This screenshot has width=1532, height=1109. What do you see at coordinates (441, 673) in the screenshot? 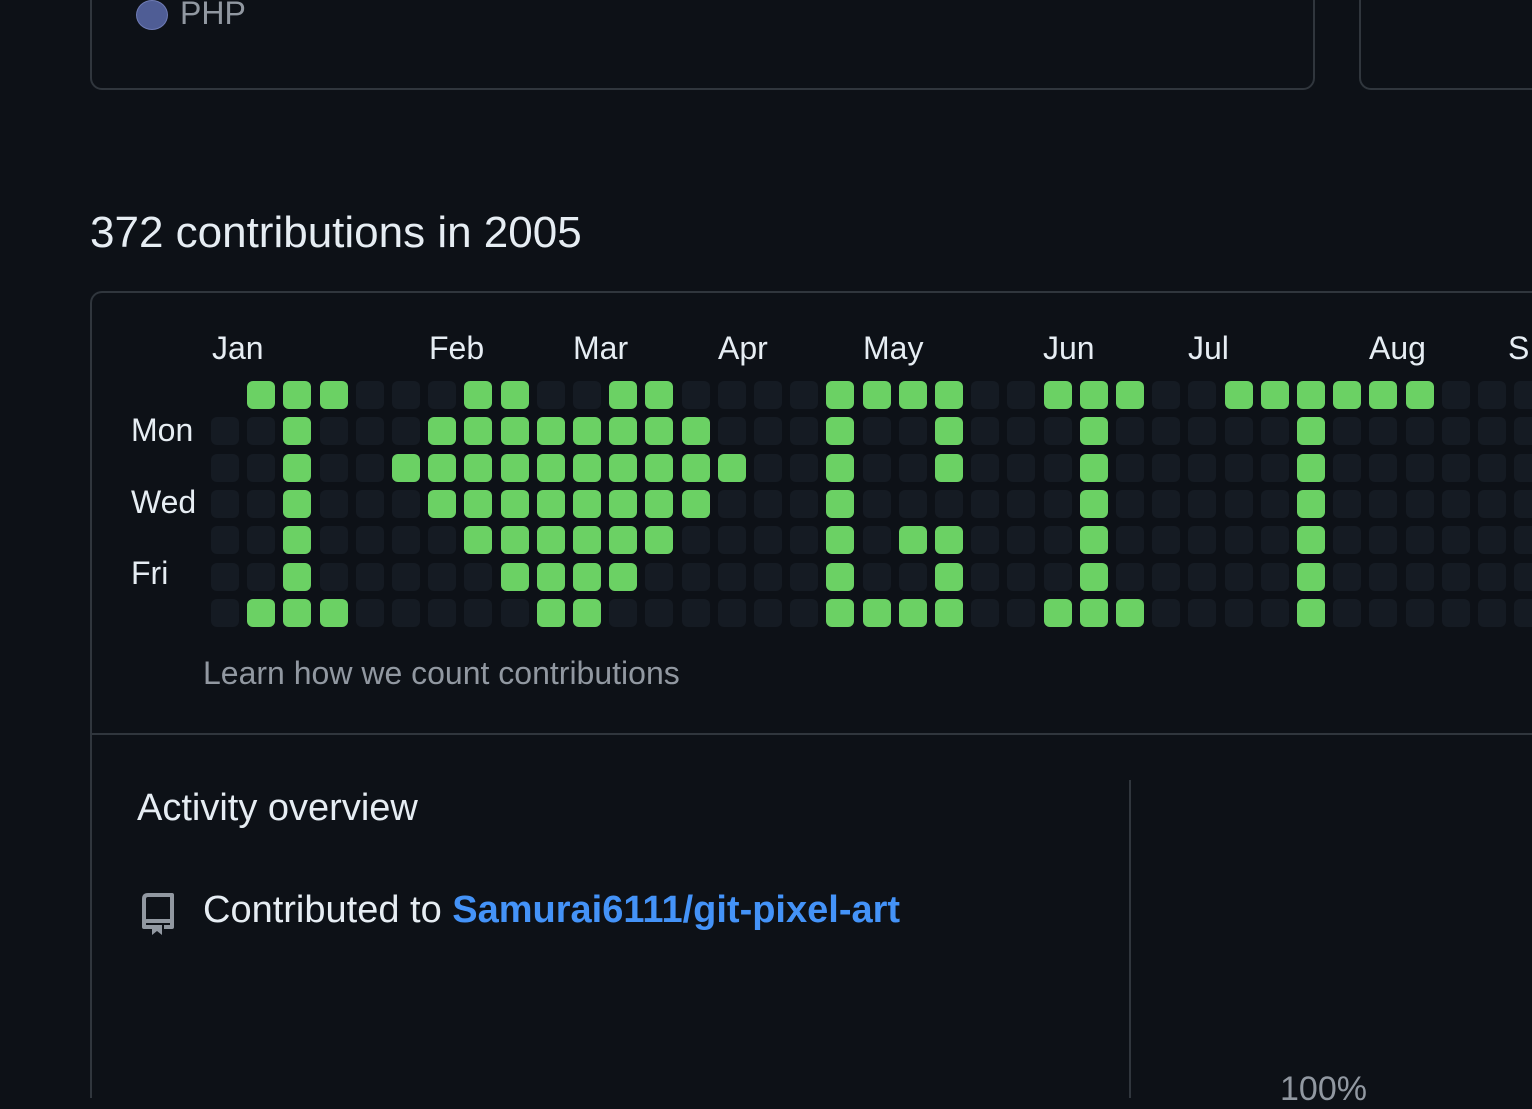
I see `learn-contributions-link: Learn how we count contributions` at bounding box center [441, 673].